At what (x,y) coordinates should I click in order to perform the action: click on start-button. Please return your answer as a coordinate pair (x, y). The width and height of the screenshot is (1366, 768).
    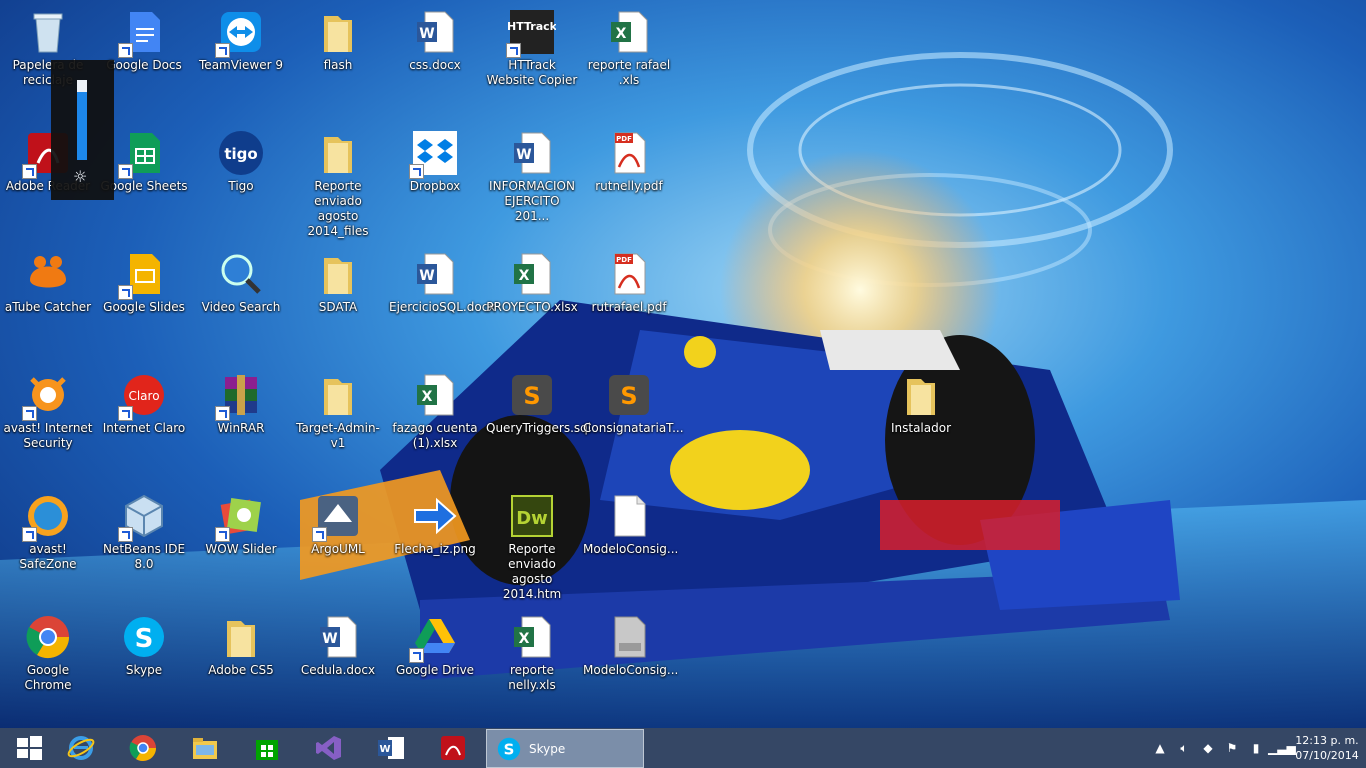
    Looking at the image, I should click on (29, 748).